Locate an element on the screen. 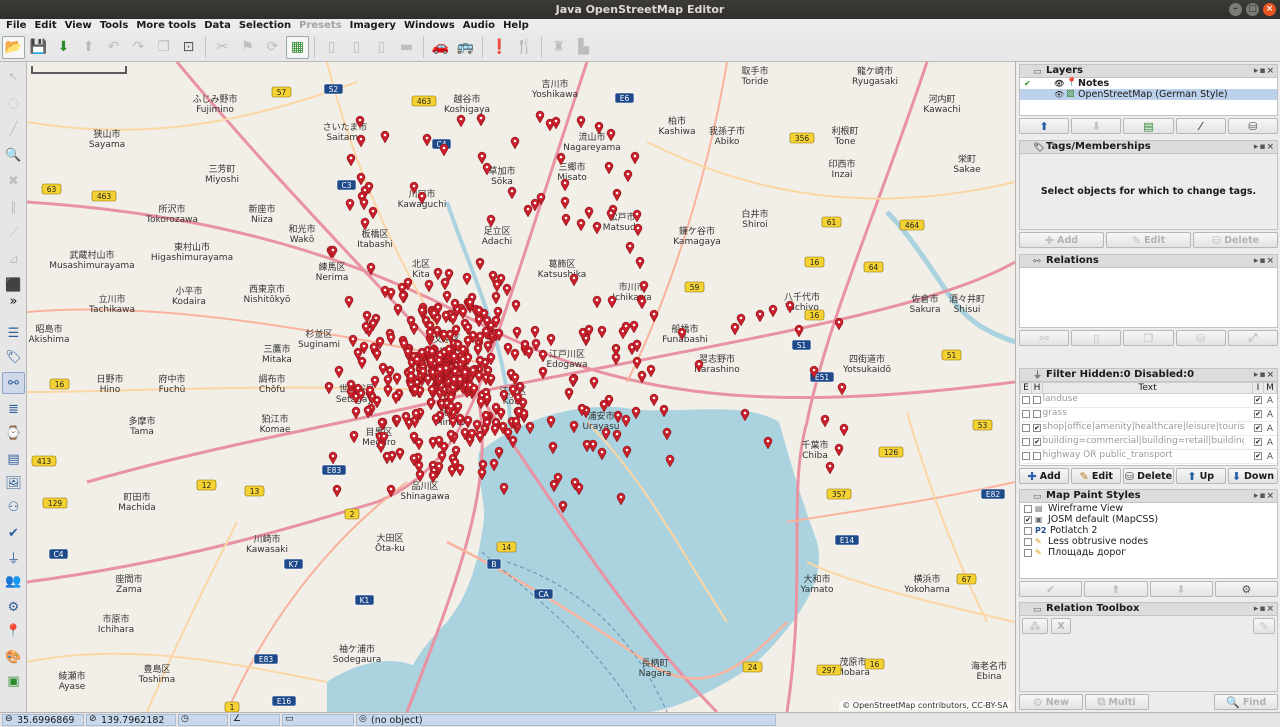 The image size is (1280, 727). style-settings-button: ⚙ is located at coordinates (1246, 589).